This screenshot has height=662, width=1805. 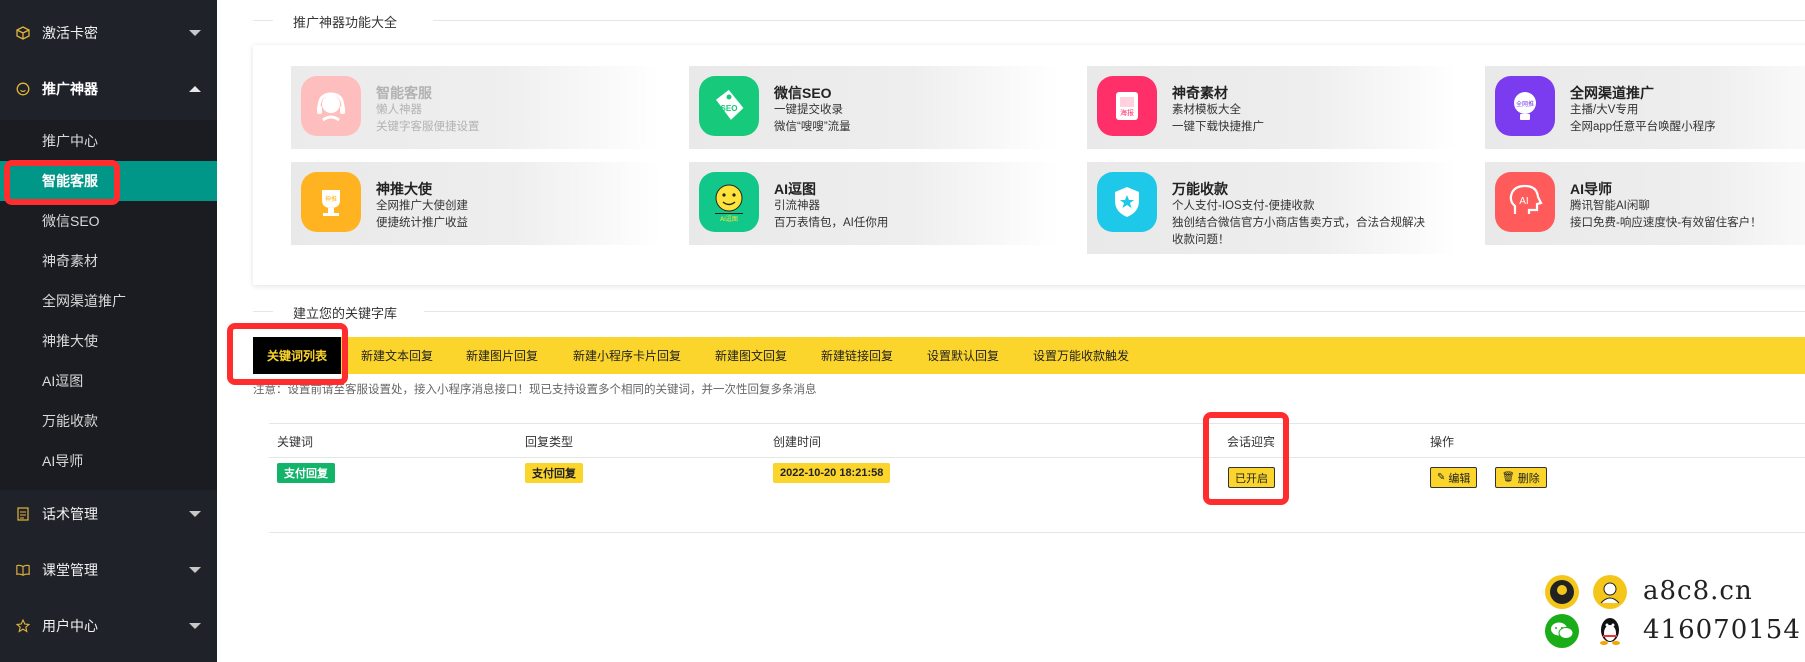 I want to click on nav-activate-keys: 激活卡密, so click(x=108, y=33).